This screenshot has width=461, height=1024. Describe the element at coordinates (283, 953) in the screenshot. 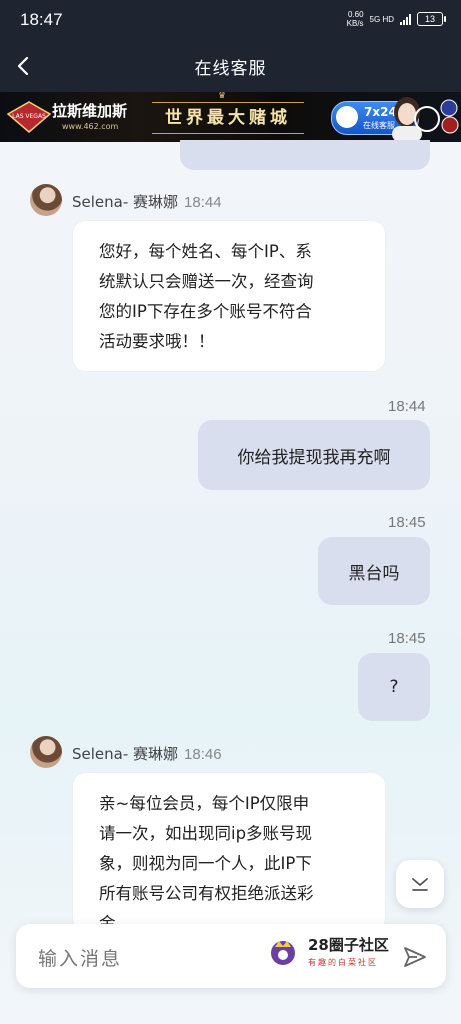

I see `community-logo-icon` at that location.